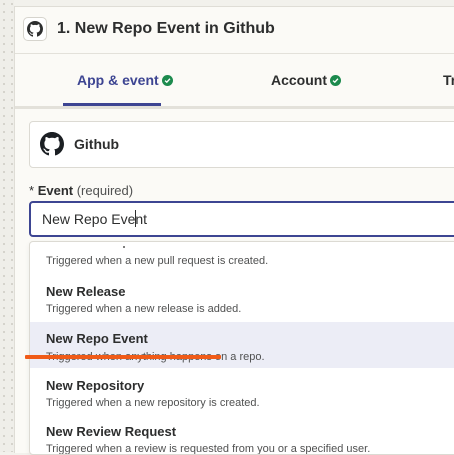 Image resolution: width=454 pixels, height=455 pixels. Describe the element at coordinates (86, 291) in the screenshot. I see `option-title: New Release` at that location.